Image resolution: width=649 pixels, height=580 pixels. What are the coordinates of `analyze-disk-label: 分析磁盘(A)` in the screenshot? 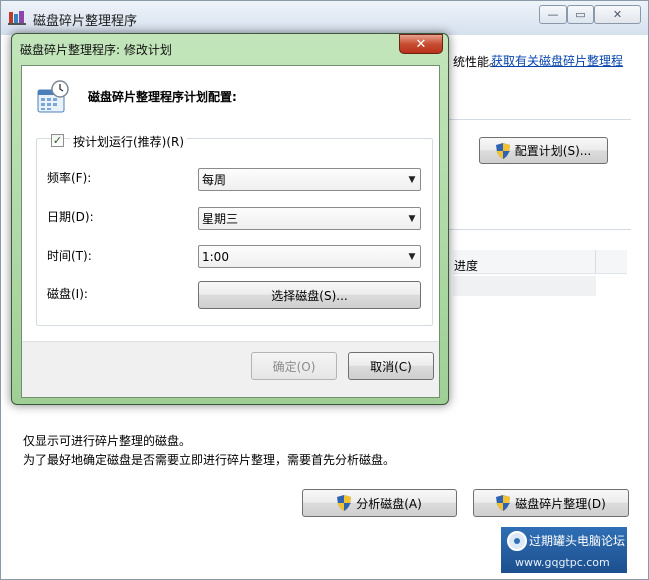 It's located at (389, 503).